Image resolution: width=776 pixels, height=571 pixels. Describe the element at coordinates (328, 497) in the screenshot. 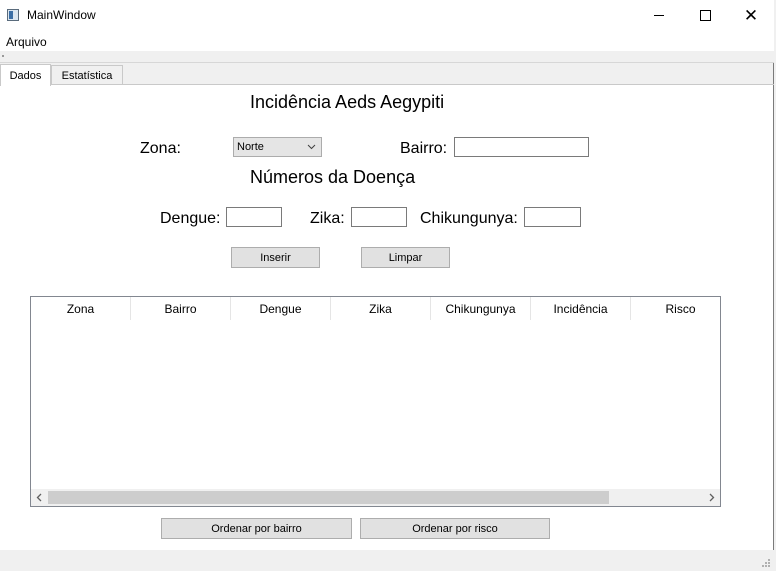

I see `scroll-thumb` at that location.